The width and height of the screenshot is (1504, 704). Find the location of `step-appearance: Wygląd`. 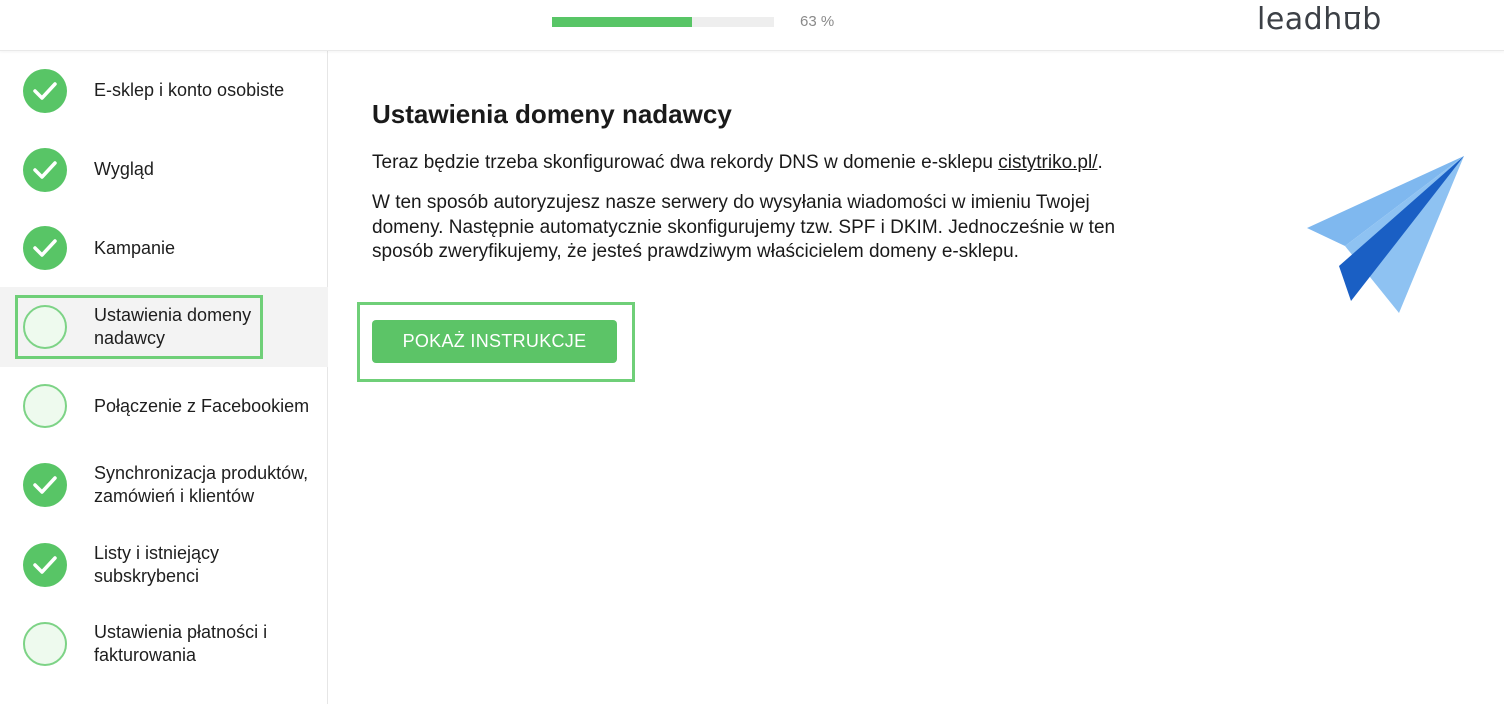

step-appearance: Wygląd is located at coordinates (164, 169).